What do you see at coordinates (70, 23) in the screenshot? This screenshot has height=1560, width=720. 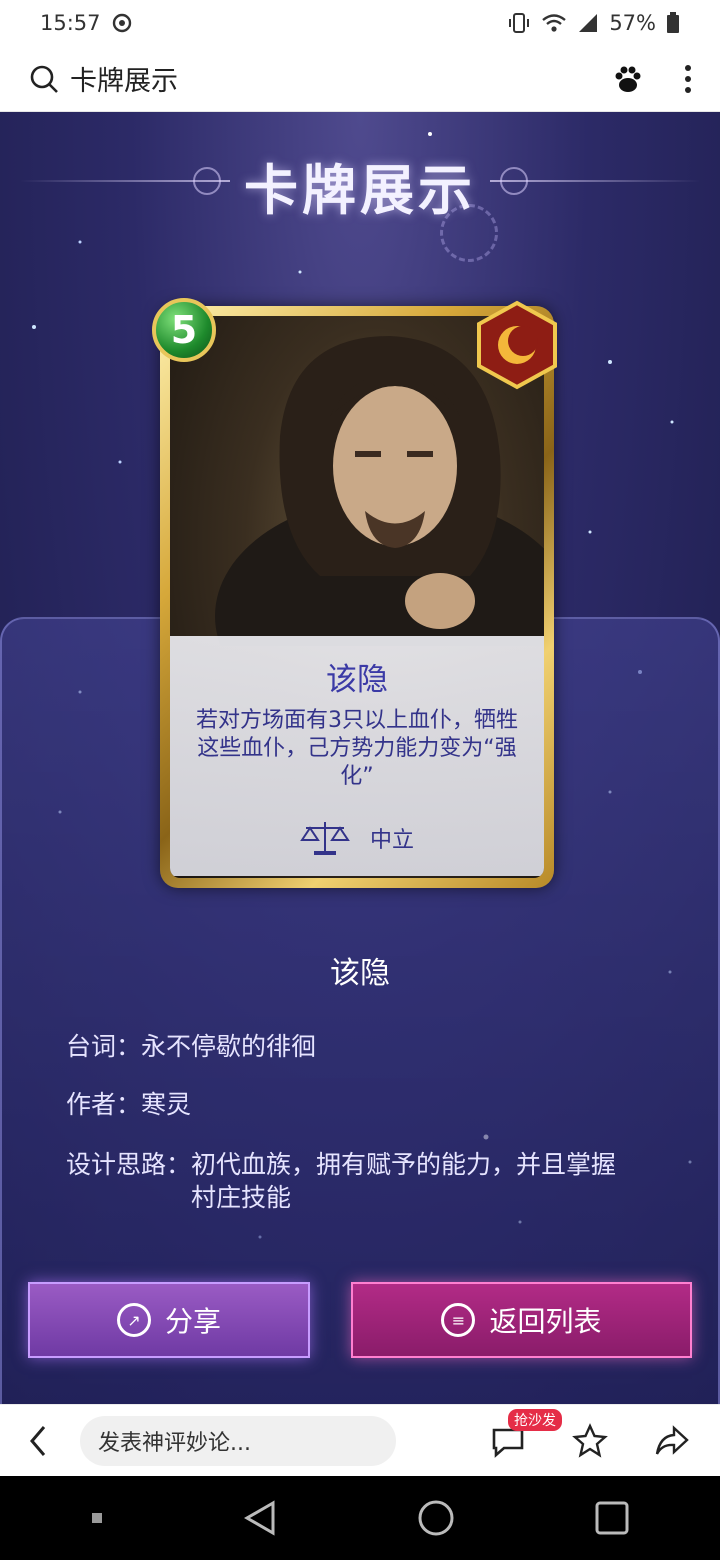 I see `status-time: 15:57` at bounding box center [70, 23].